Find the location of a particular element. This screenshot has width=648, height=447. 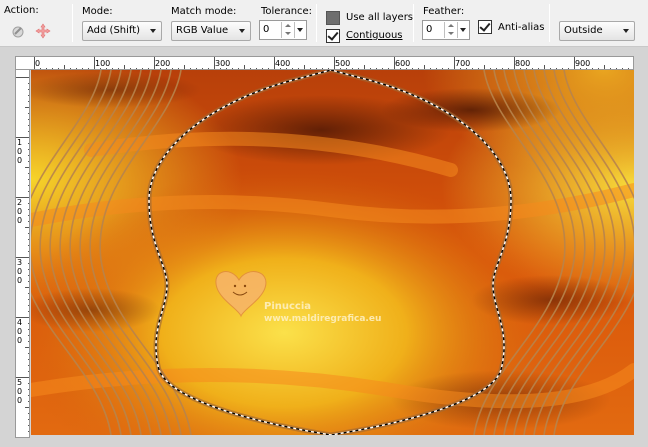

ruler-v-label: 4 is located at coordinates (19, 322).